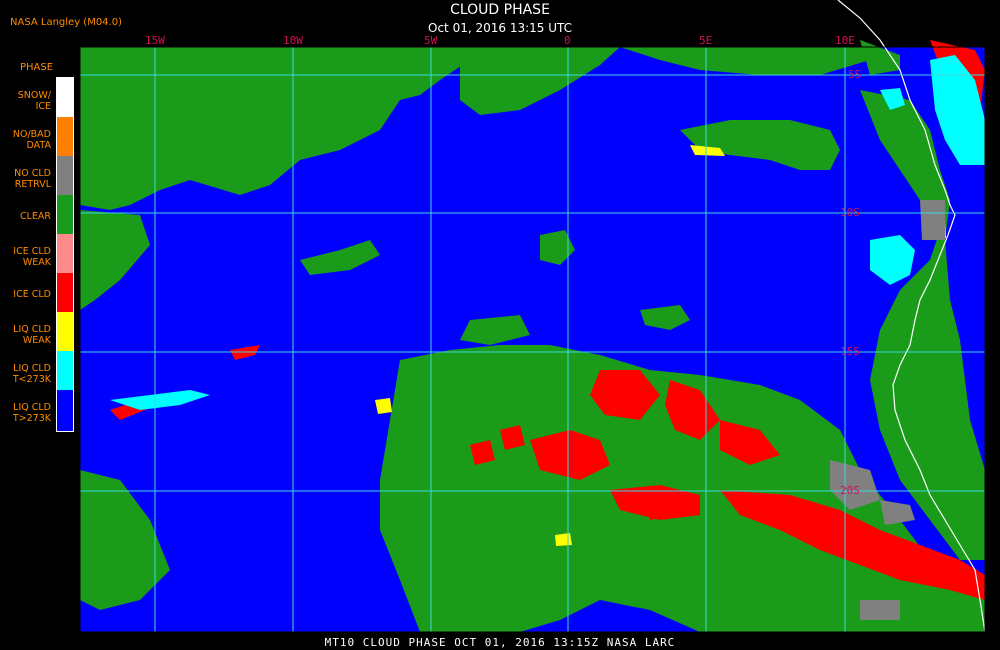 The width and height of the screenshot is (1000, 650). What do you see at coordinates (567, 40) in the screenshot?
I see `lon-label-0: 0` at bounding box center [567, 40].